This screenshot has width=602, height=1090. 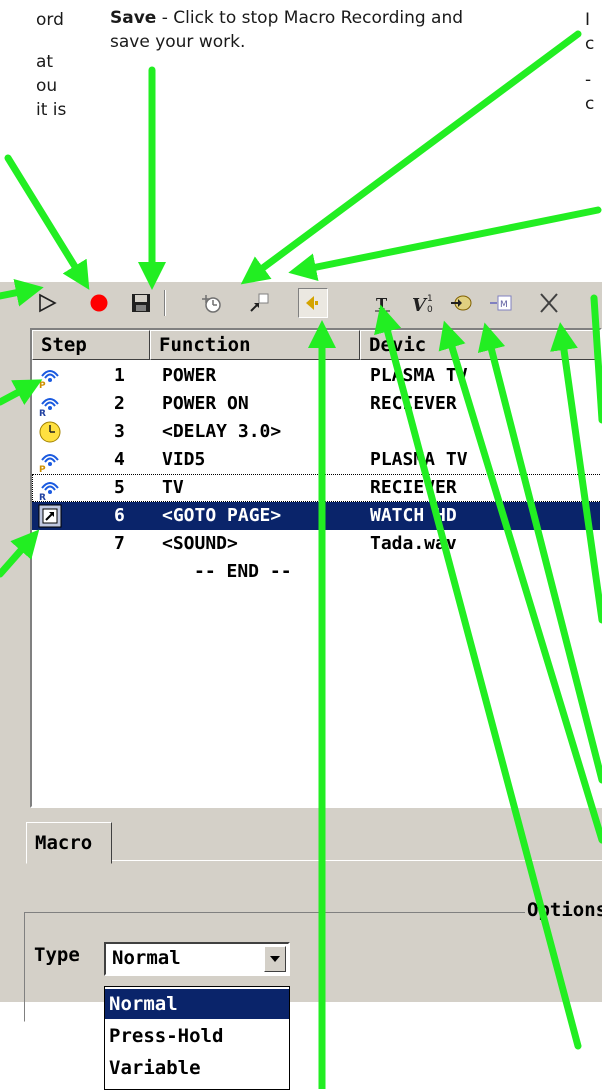 I want to click on sound-icon, so click(x=312, y=303).